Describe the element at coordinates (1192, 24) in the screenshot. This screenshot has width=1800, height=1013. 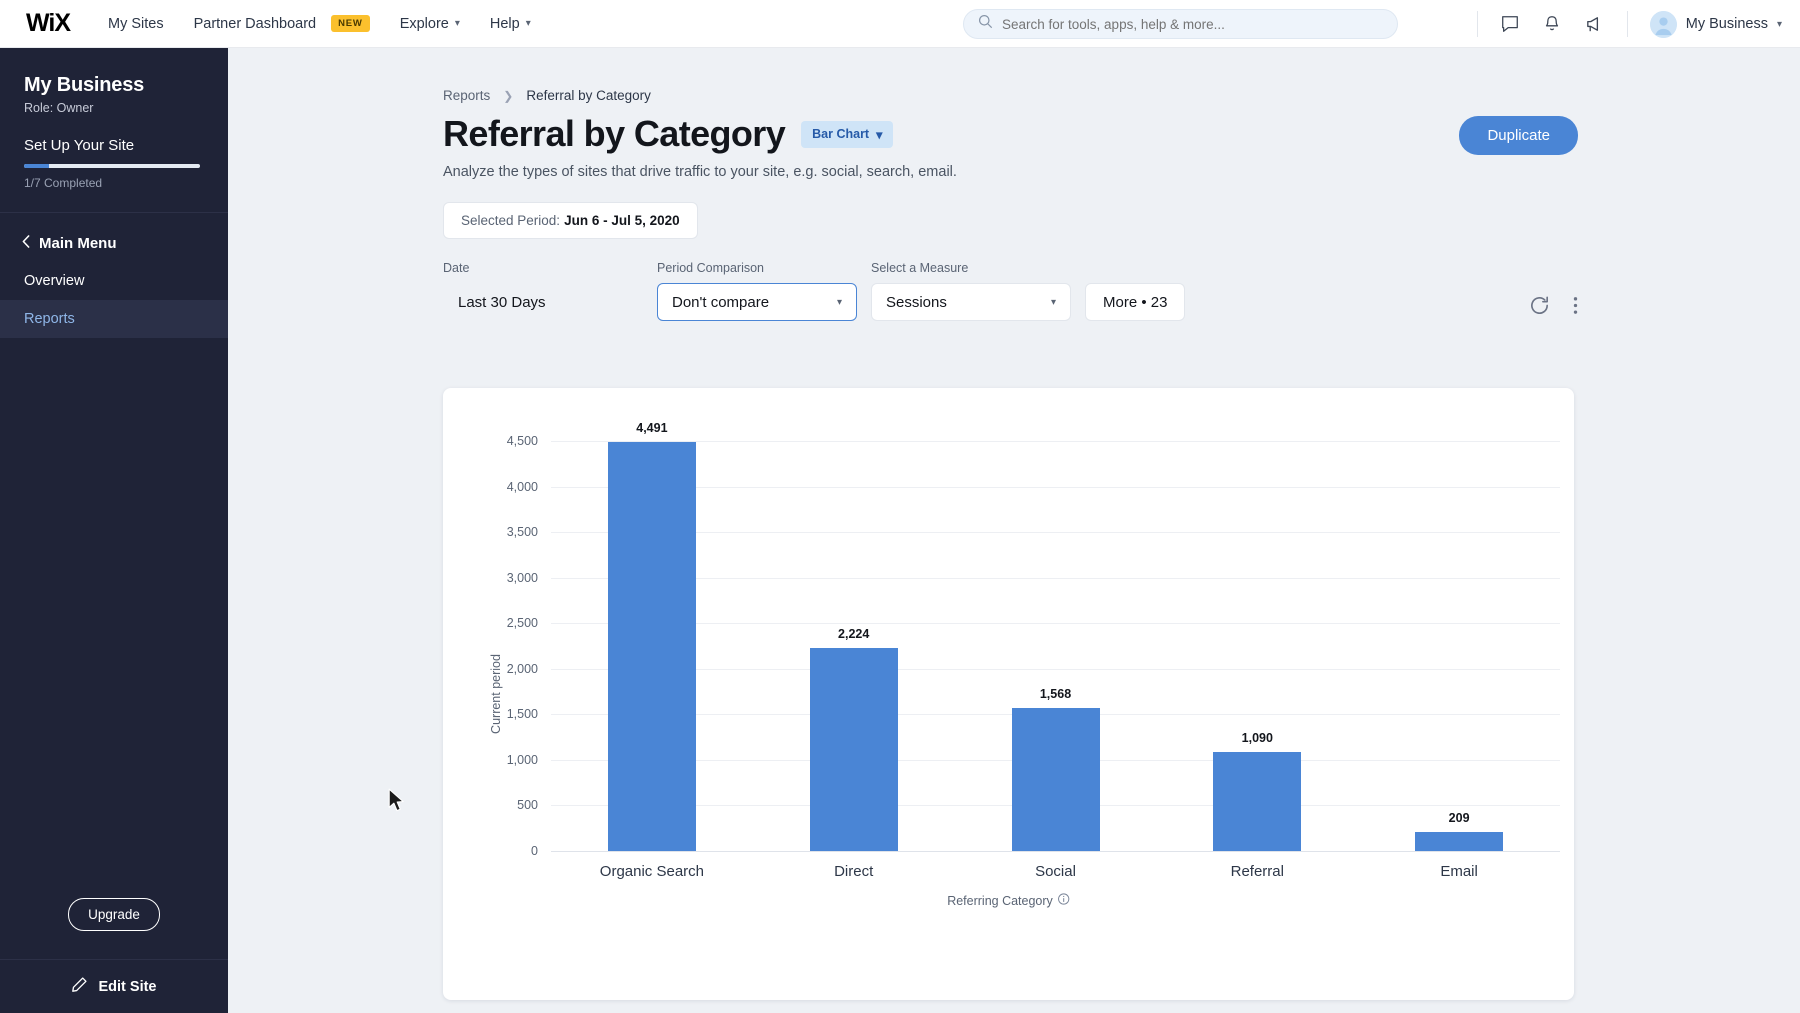
I see `search-input` at that location.